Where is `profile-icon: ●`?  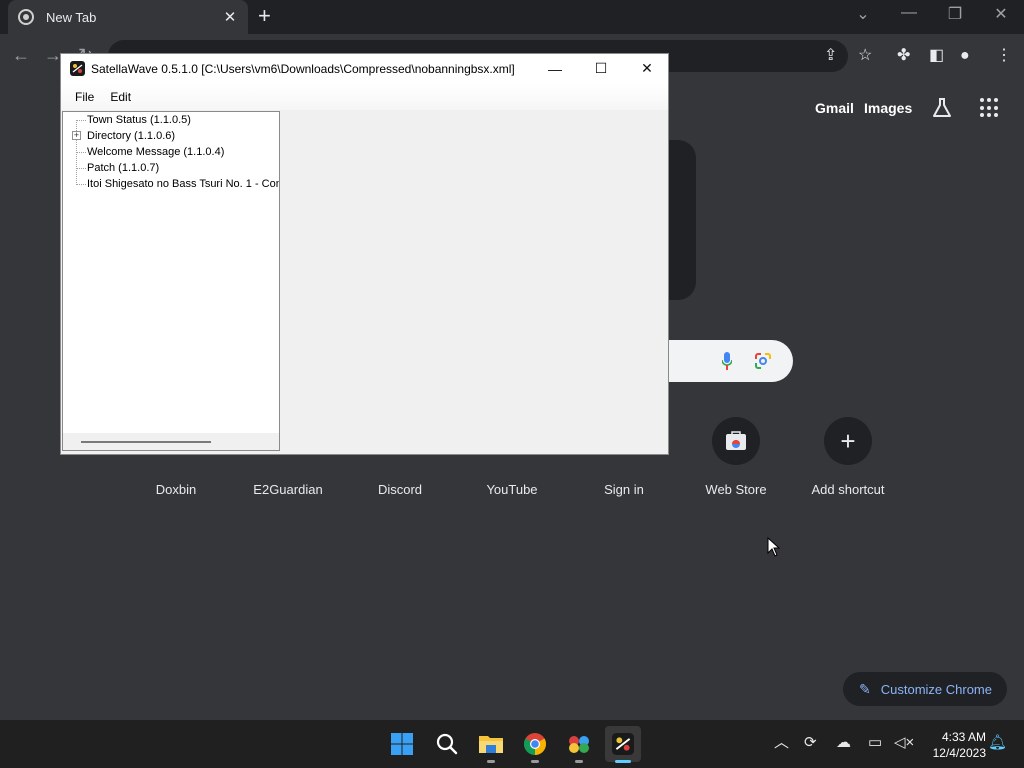 profile-icon: ● is located at coordinates (965, 56).